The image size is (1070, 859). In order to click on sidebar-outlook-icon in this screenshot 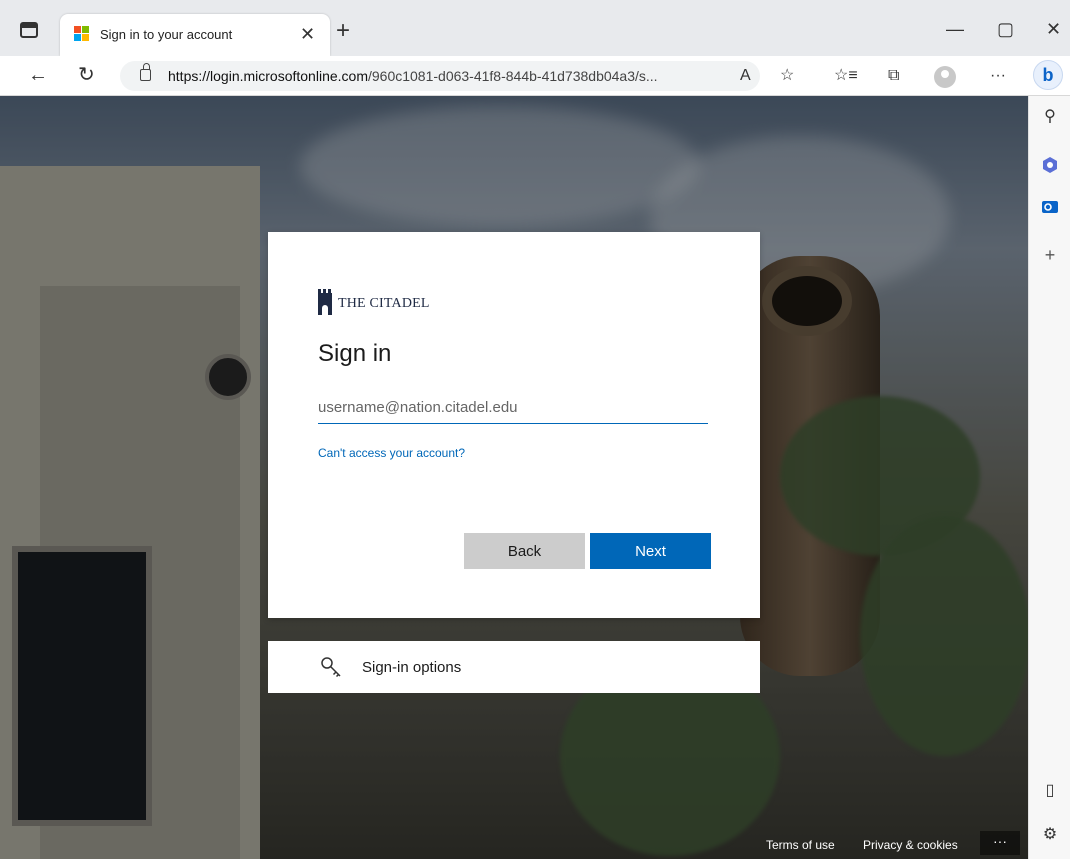, I will do `click(1050, 207)`.